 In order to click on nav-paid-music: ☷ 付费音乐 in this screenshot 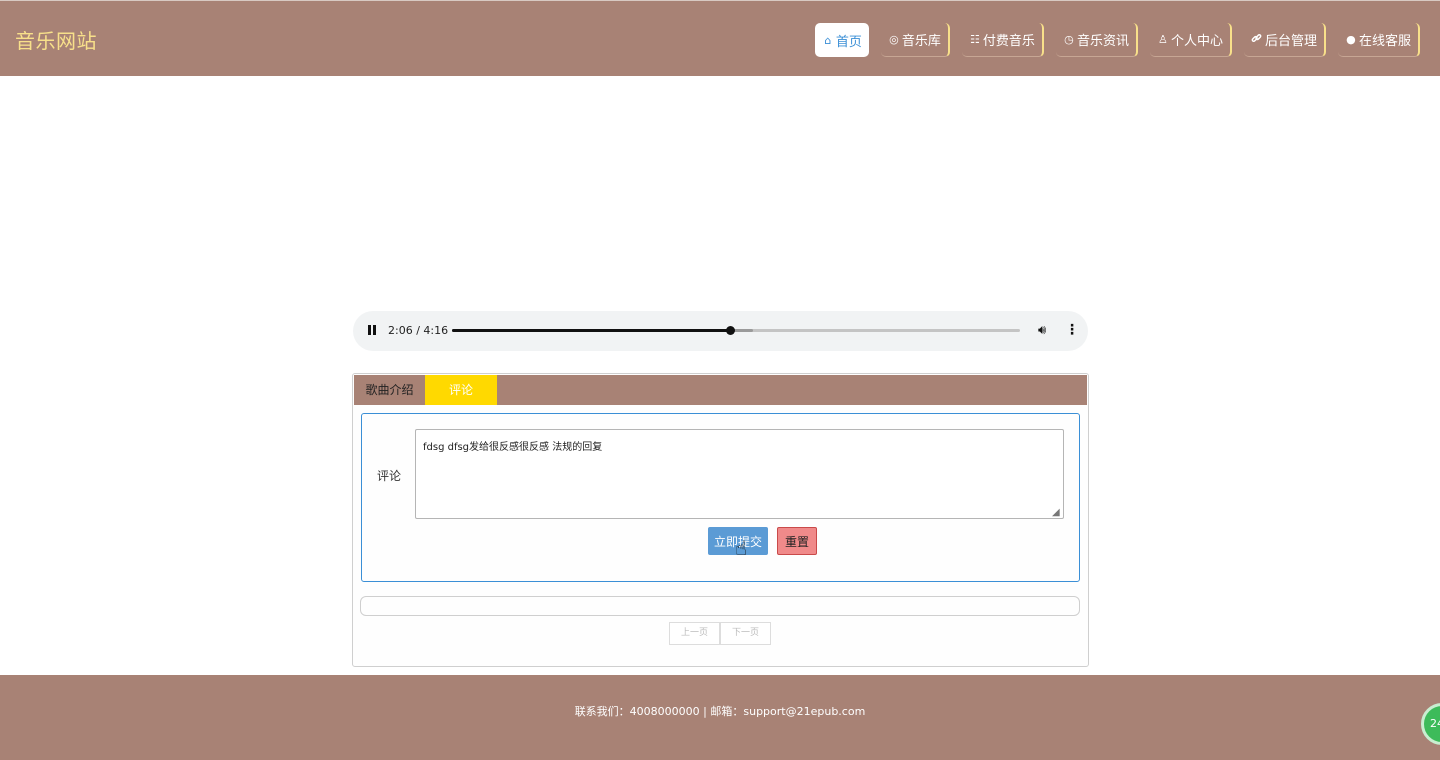, I will do `click(1002, 40)`.